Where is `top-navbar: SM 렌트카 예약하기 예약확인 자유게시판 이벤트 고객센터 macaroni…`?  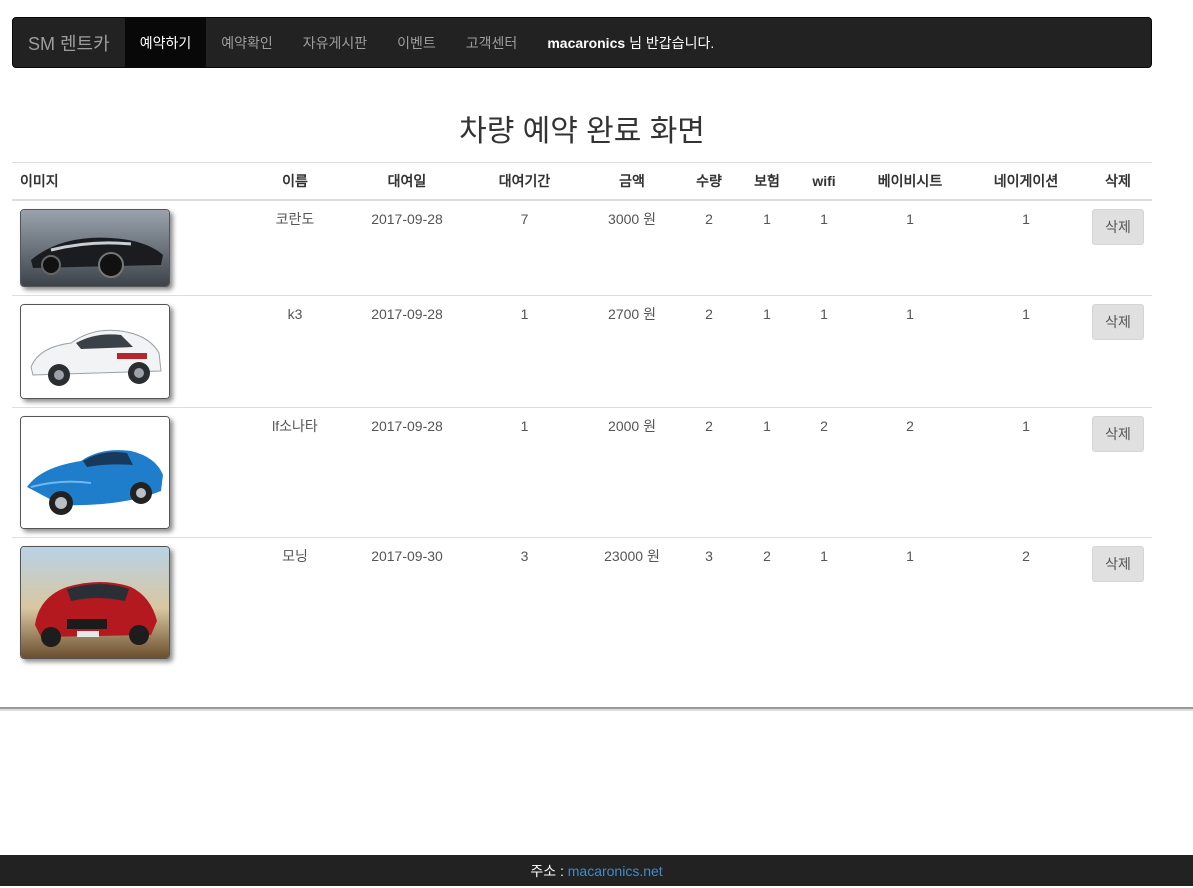
top-navbar: SM 렌트카 예약하기 예약확인 자유게시판 이벤트 고객센터 macaroni… is located at coordinates (582, 42).